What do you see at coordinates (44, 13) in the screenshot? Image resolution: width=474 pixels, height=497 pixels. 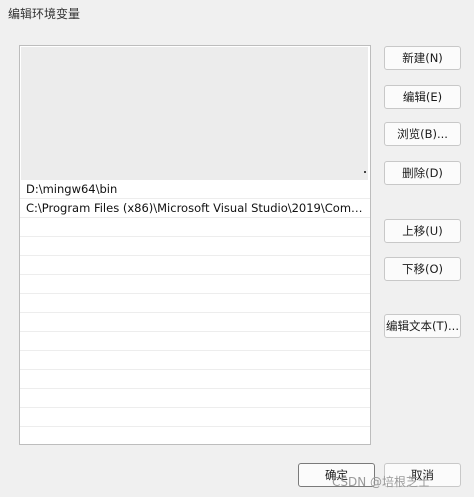 I see `window-title: 编辑环境变量` at bounding box center [44, 13].